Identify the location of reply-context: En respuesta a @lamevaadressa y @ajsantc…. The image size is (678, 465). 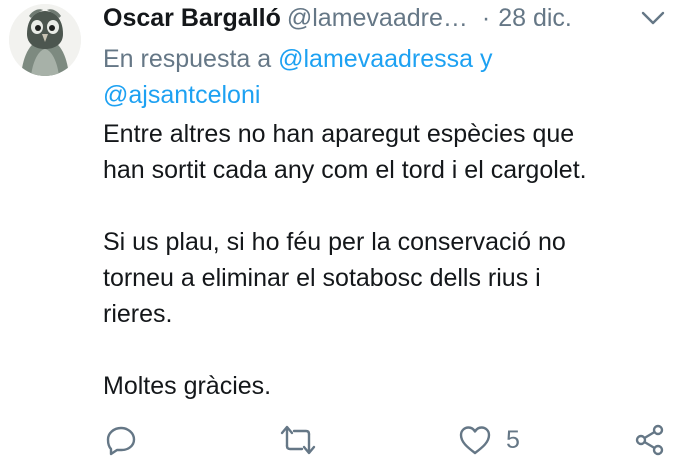
(363, 77).